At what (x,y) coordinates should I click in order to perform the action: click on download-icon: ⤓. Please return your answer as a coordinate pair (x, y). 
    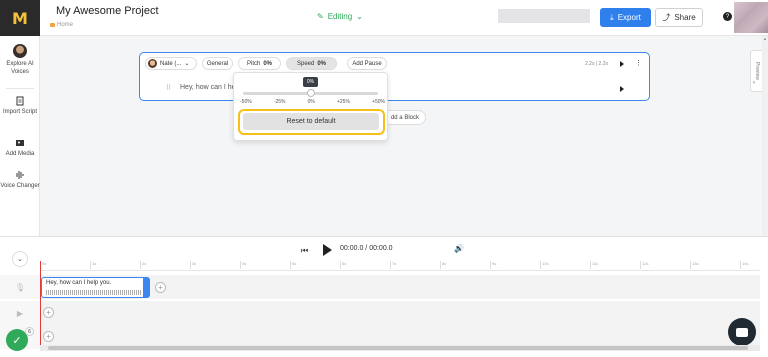
    Looking at the image, I should click on (612, 17).